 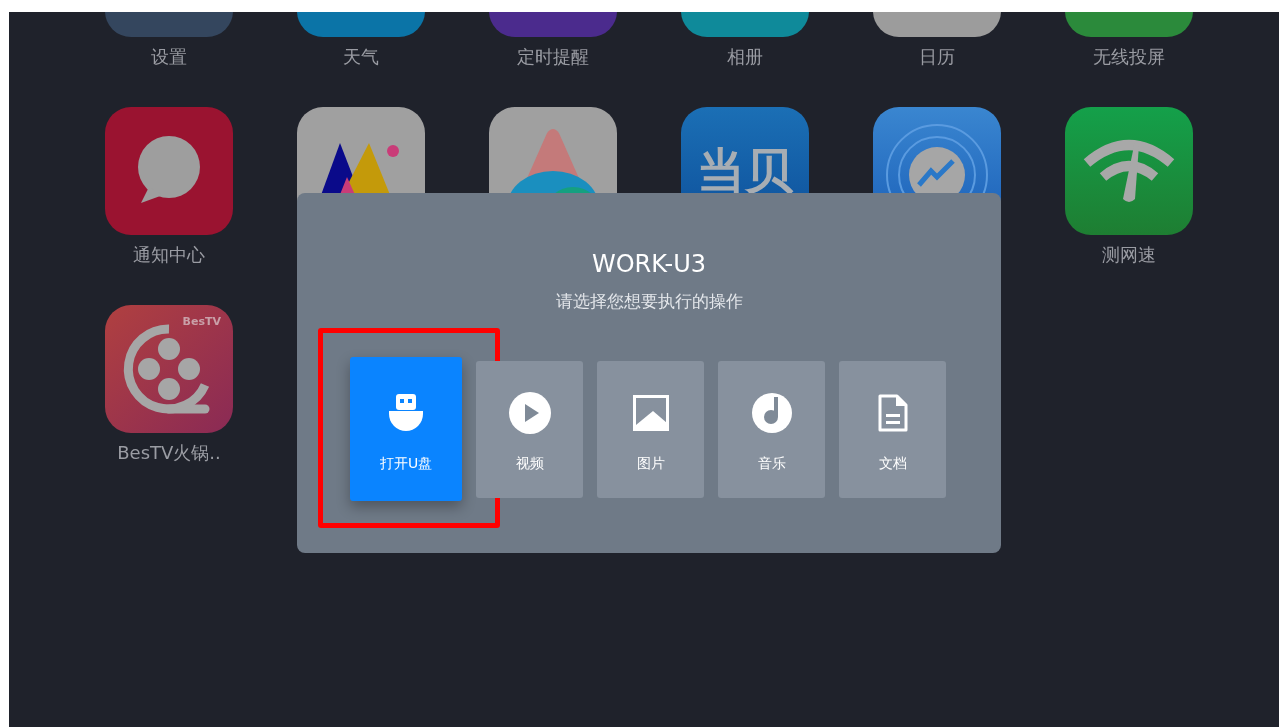 I want to click on app-label: 设置, so click(x=169, y=57).